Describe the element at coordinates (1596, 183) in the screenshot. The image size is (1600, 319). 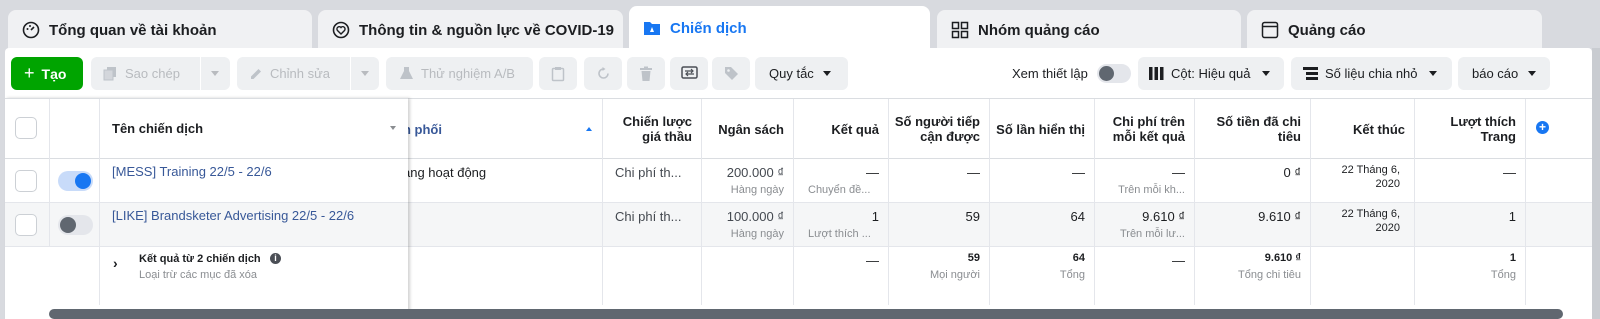
I see `vertical-scrollbar` at that location.